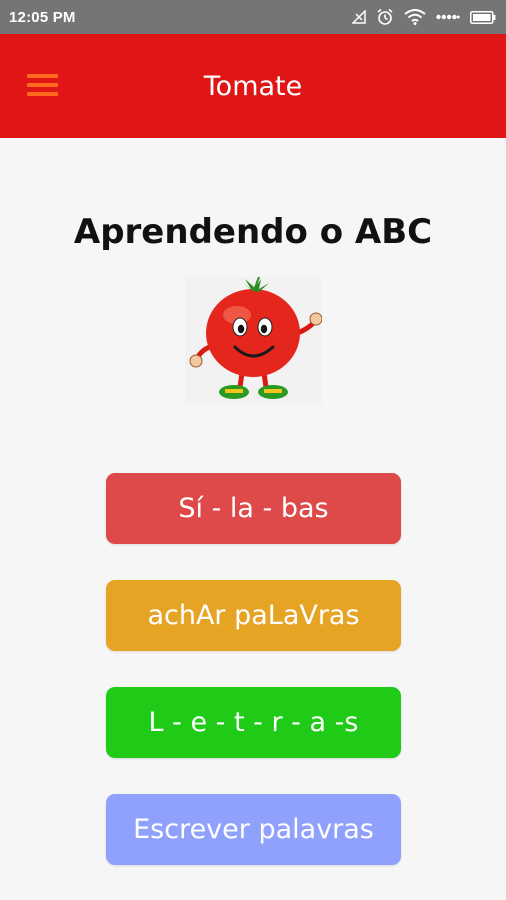 The width and height of the screenshot is (506, 900). What do you see at coordinates (253, 508) in the screenshot?
I see `silabas-button: Sí - la - bas` at bounding box center [253, 508].